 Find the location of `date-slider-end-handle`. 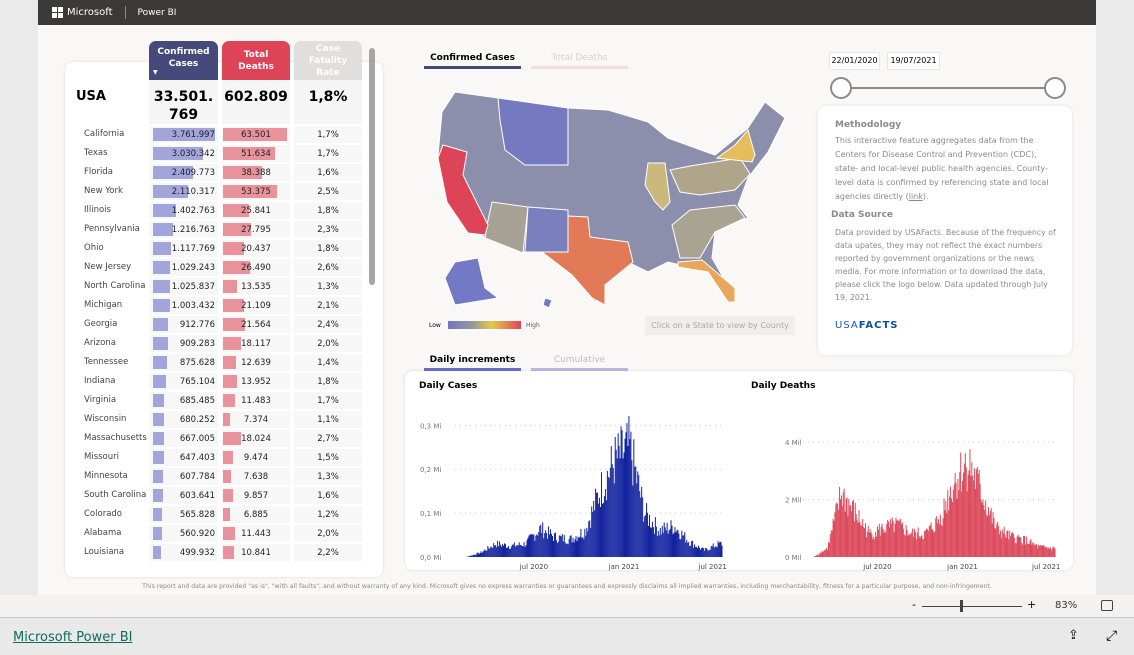

date-slider-end-handle is located at coordinates (1055, 88).